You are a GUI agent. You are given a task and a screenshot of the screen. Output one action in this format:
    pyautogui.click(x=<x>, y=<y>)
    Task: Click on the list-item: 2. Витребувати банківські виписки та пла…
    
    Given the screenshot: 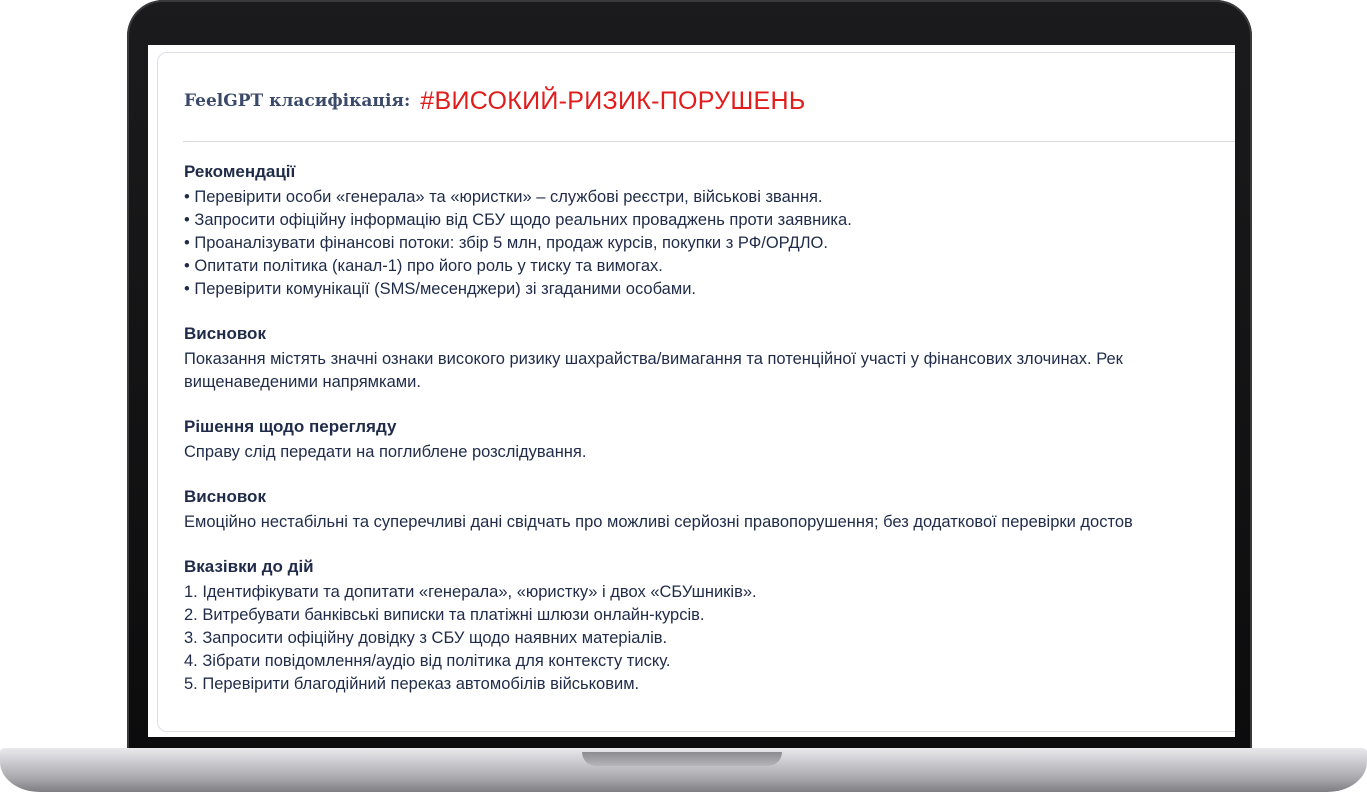 What is the action you would take?
    pyautogui.click(x=444, y=615)
    